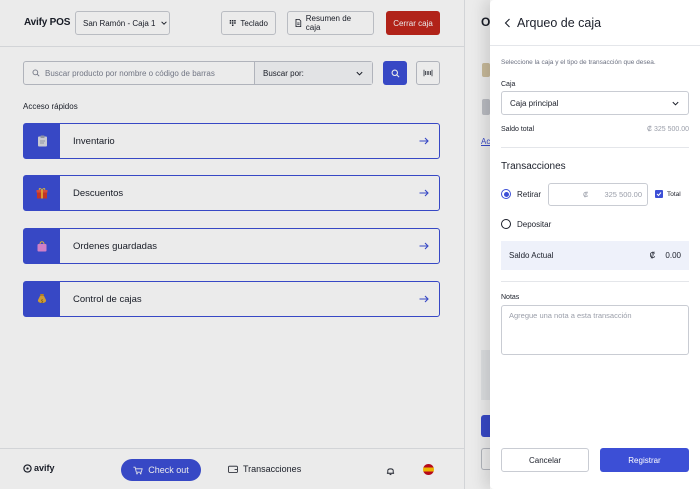  I want to click on notas-label: Notas, so click(510, 297).